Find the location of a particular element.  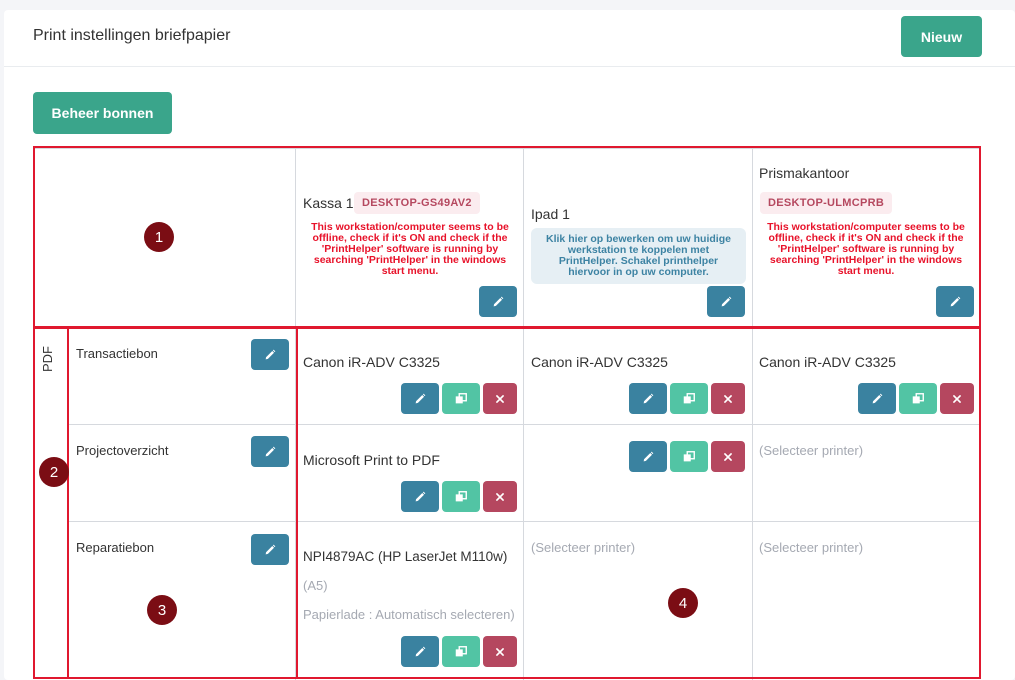

manage-receipts-button: Beheer bonnen is located at coordinates (102, 113).